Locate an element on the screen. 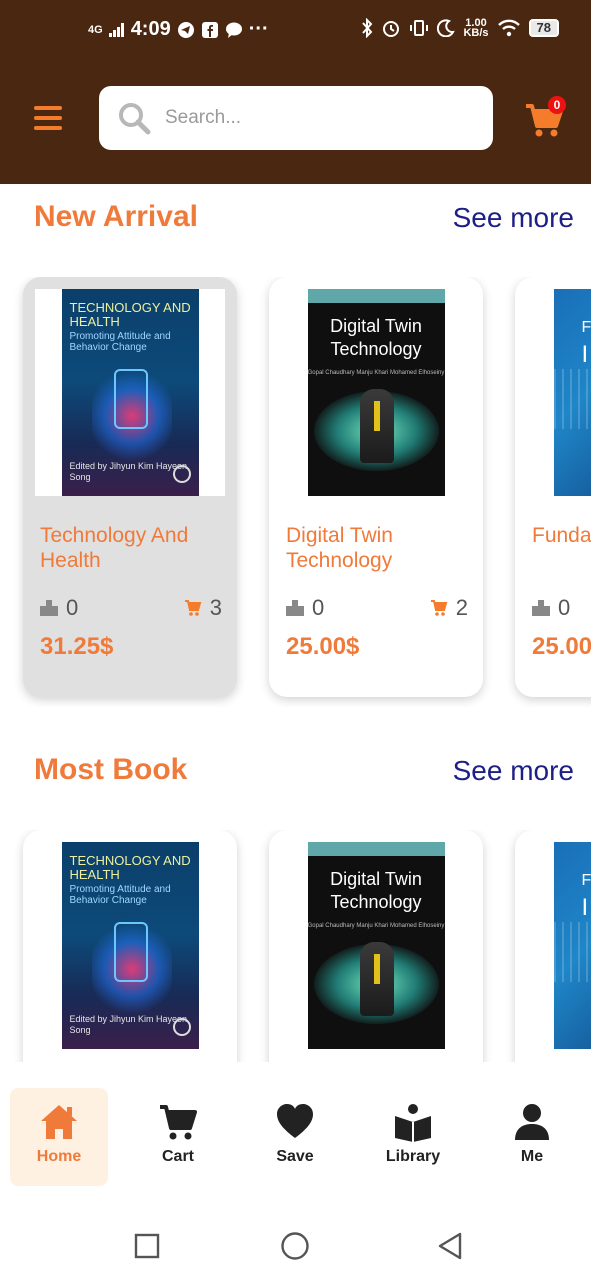 This screenshot has width=591, height=1280. book-stats: 0 3 is located at coordinates (131, 608).